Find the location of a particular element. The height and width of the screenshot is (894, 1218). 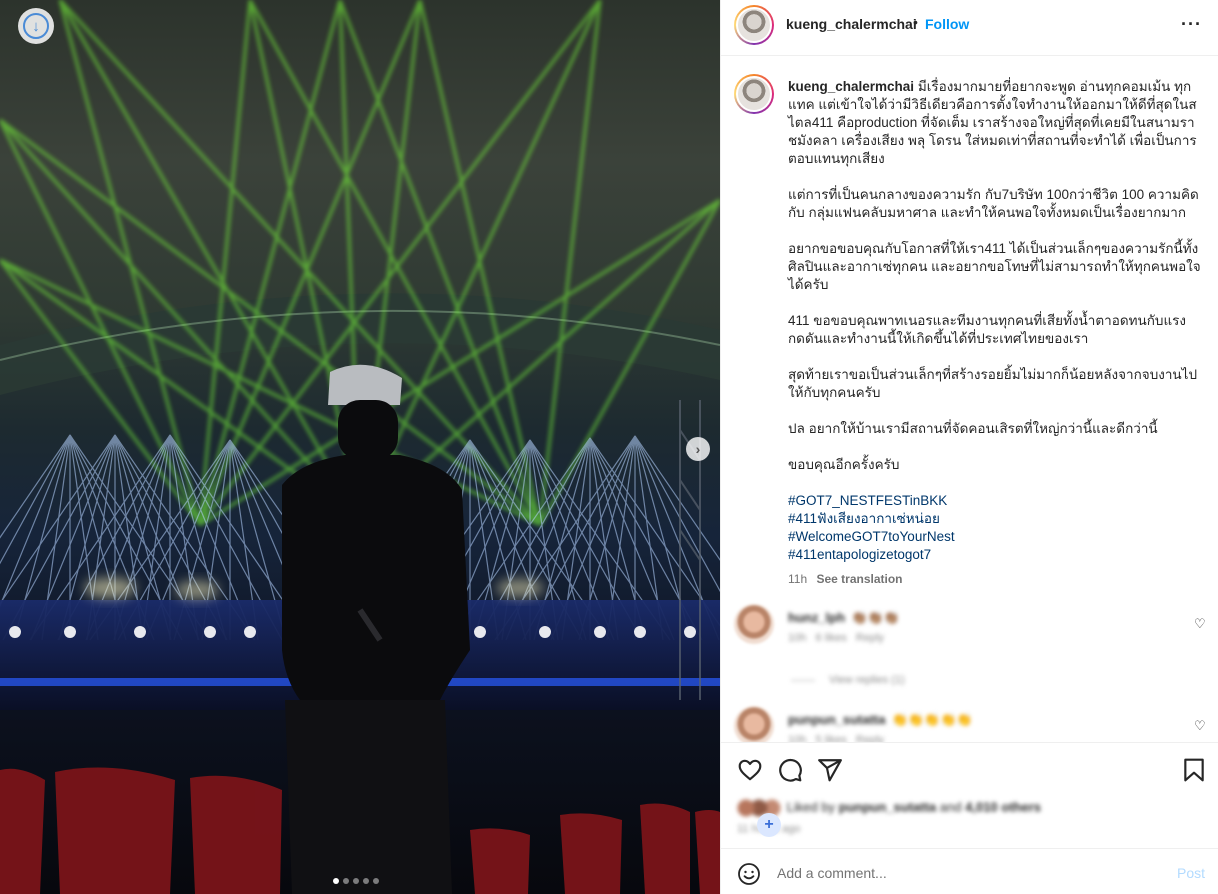

author-username: kueng_chalermchai is located at coordinates (851, 24).